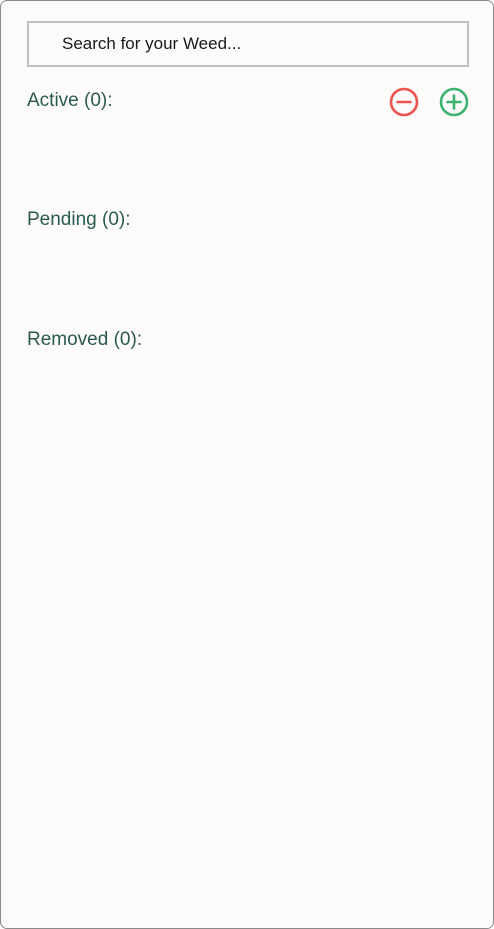 The height and width of the screenshot is (929, 494). I want to click on active-section-label: Active (0):, so click(70, 100).